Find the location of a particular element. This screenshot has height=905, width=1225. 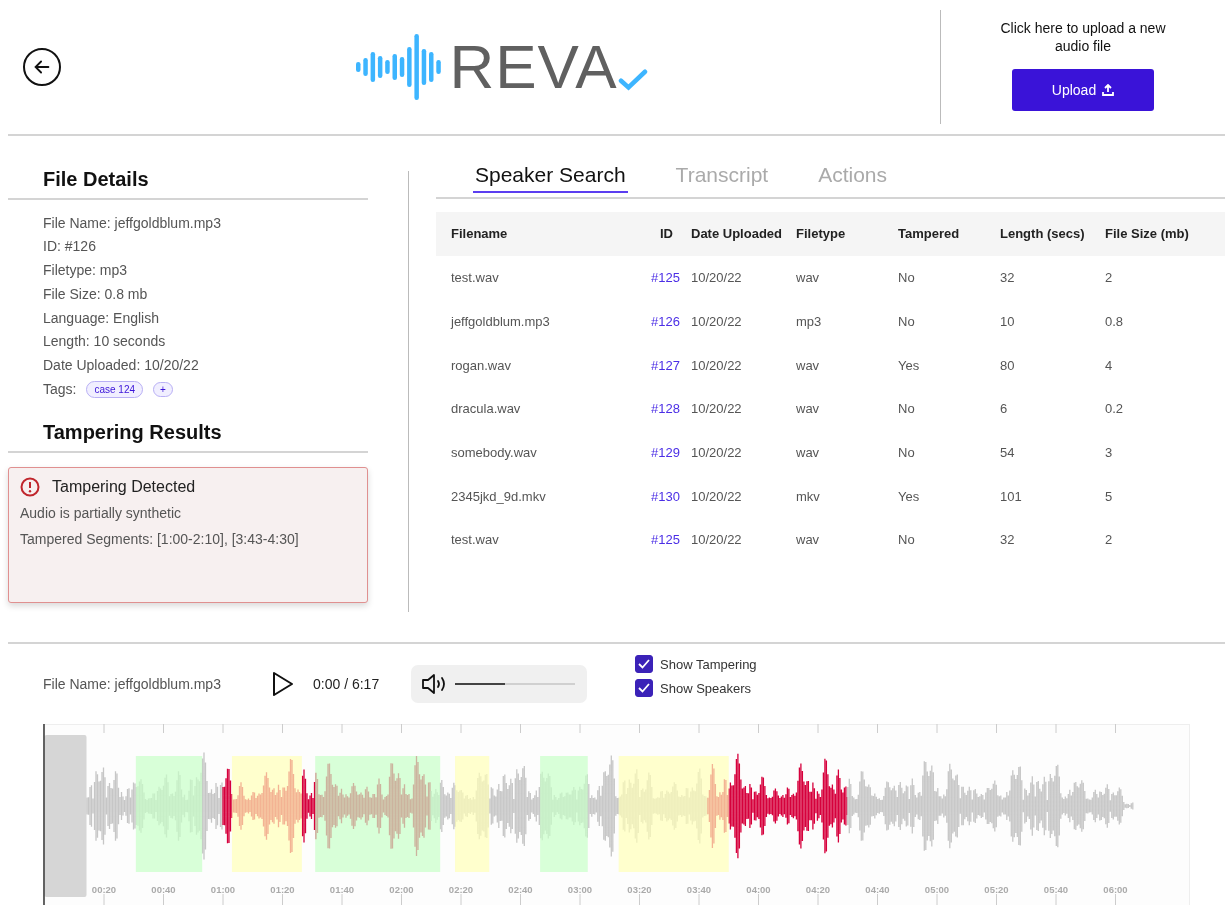

table-cell-text: test.wav is located at coordinates (475, 278).